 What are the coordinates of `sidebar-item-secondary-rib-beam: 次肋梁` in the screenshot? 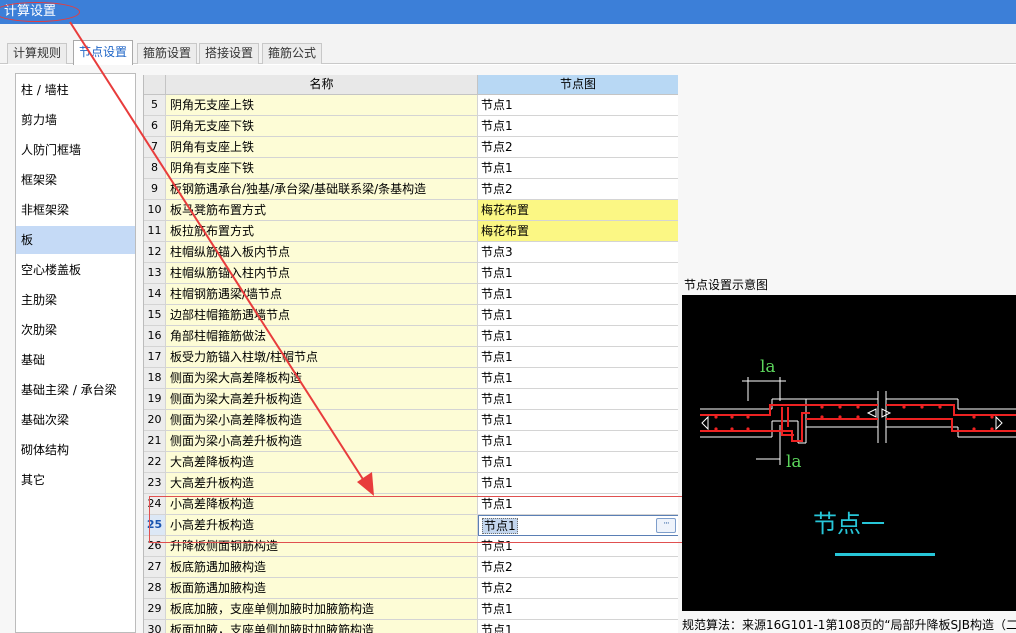 It's located at (75, 330).